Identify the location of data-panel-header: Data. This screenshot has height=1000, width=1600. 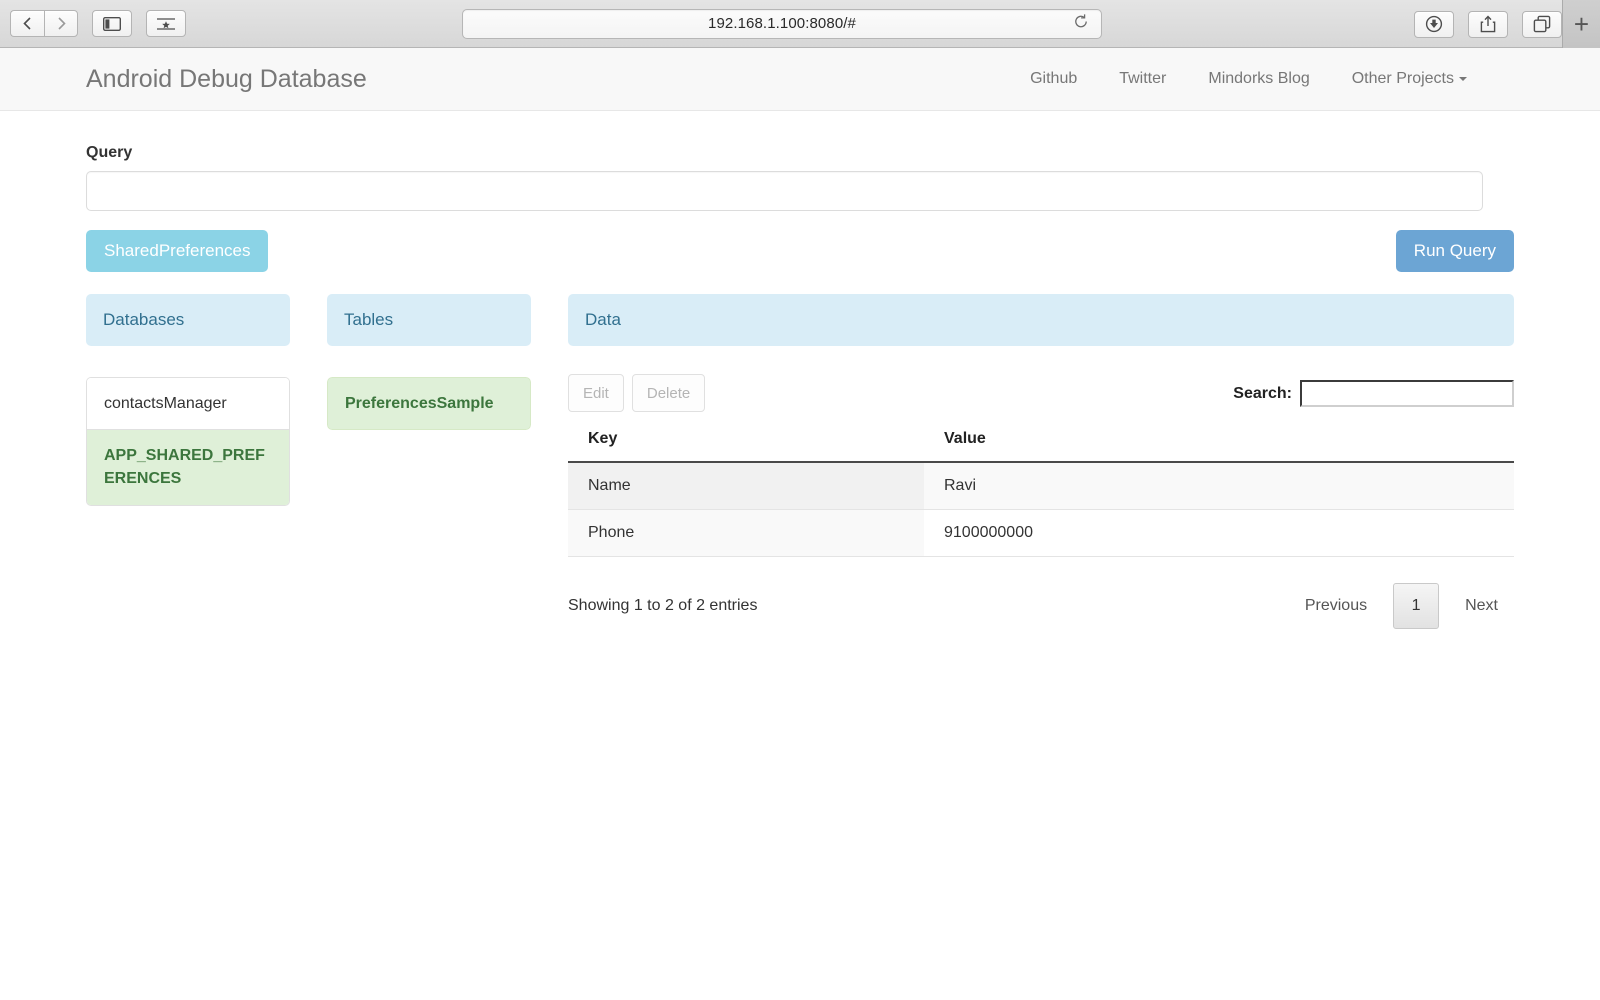
(1041, 320).